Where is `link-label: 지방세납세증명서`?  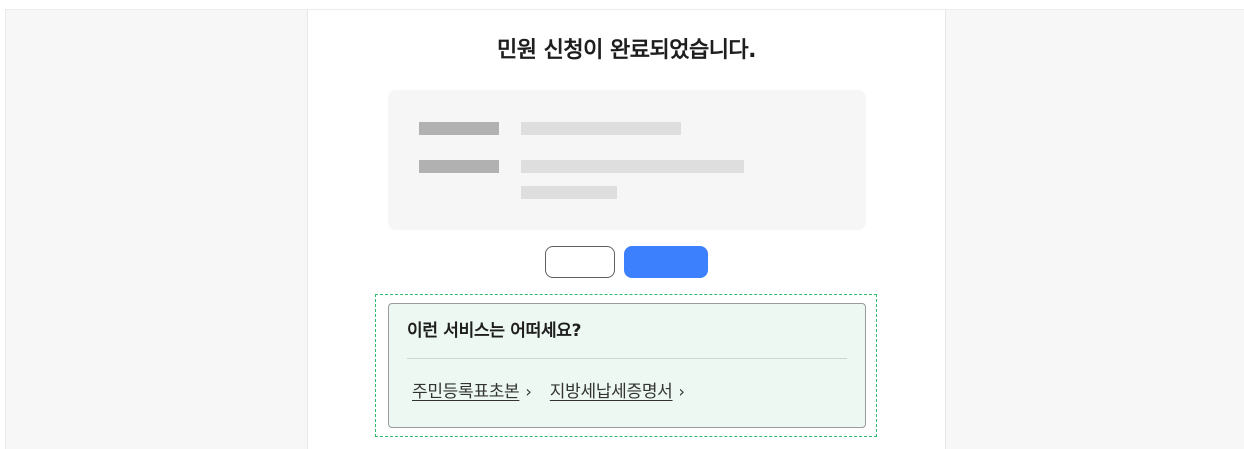
link-label: 지방세납세증명서 is located at coordinates (611, 392).